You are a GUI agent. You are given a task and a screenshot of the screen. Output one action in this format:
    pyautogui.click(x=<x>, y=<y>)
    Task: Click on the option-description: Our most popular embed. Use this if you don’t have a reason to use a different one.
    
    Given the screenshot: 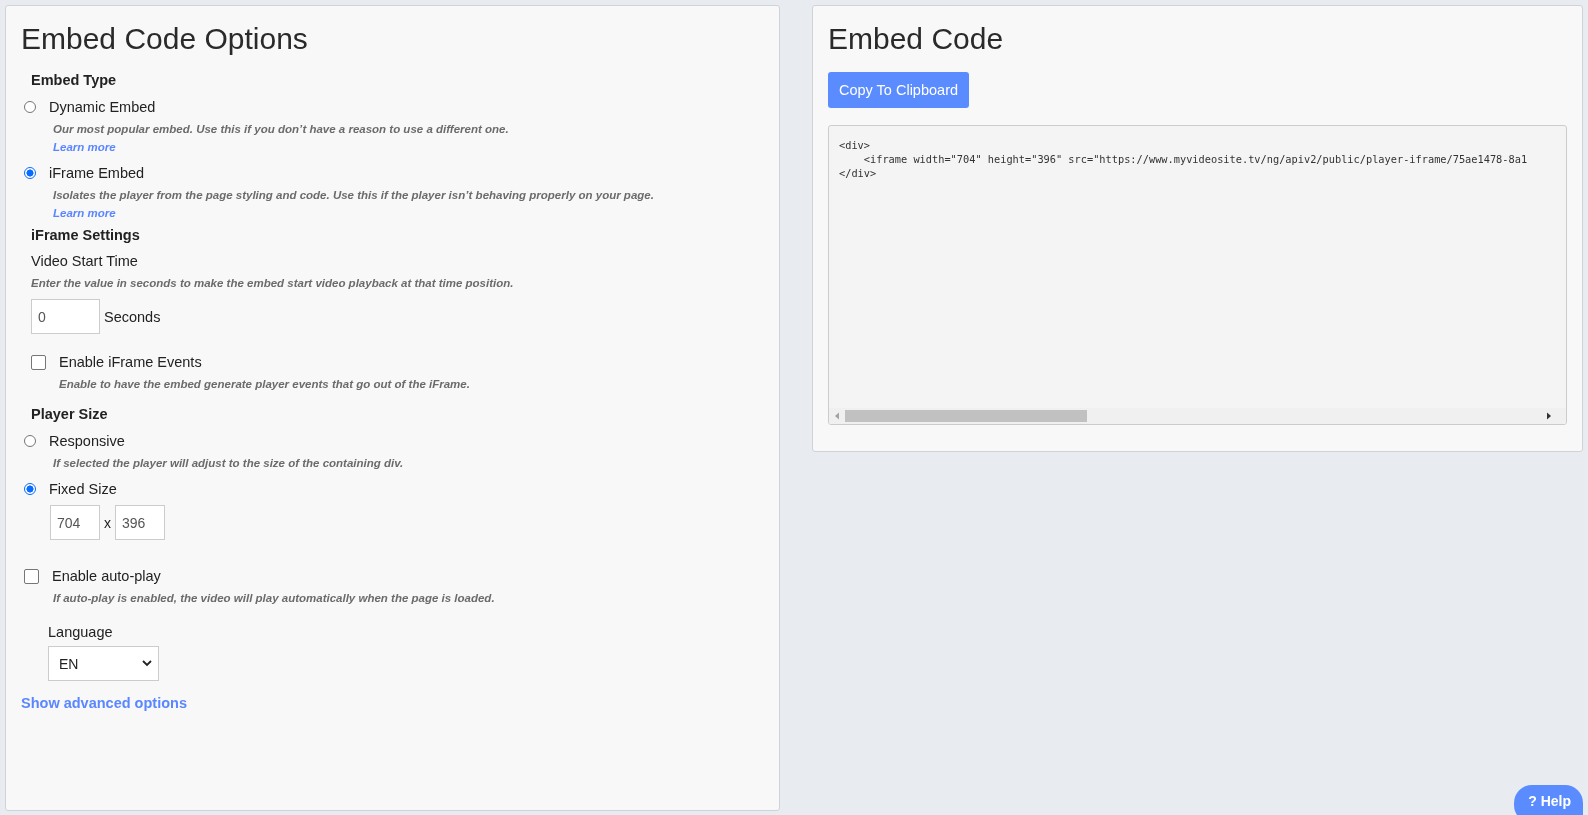 What is the action you would take?
    pyautogui.click(x=281, y=129)
    